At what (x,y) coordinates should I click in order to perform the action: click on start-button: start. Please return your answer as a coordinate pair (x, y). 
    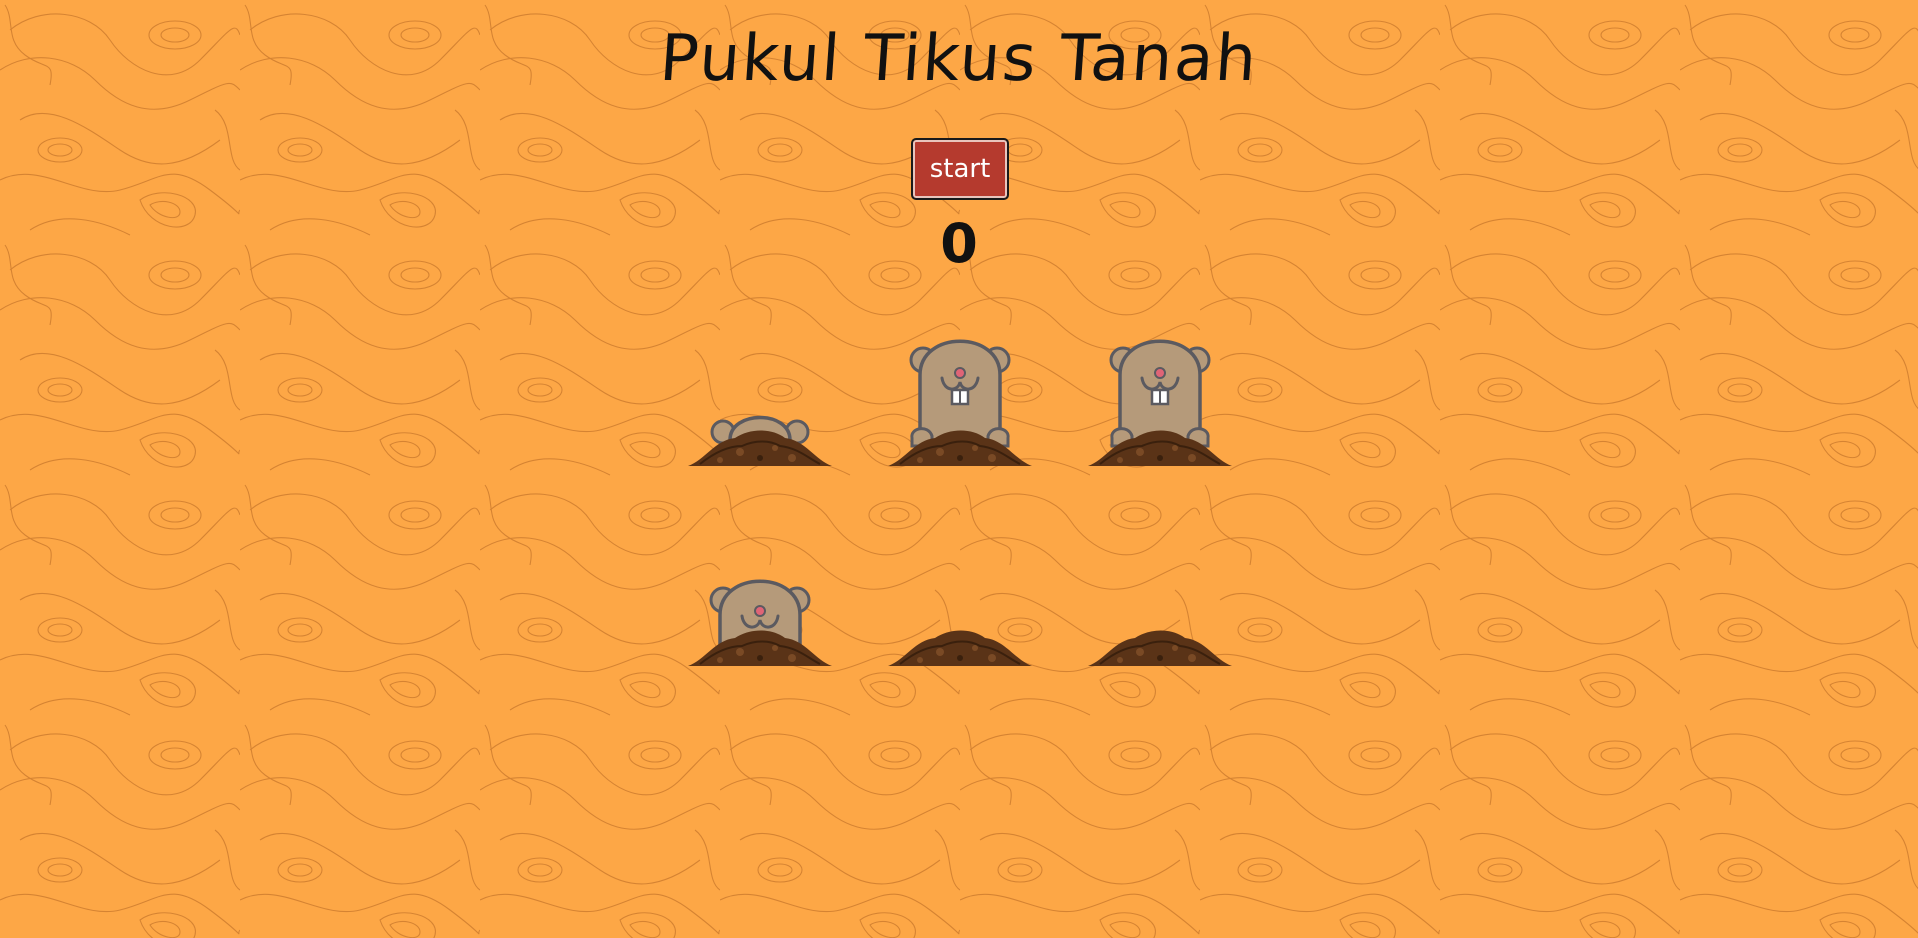
    Looking at the image, I should click on (960, 169).